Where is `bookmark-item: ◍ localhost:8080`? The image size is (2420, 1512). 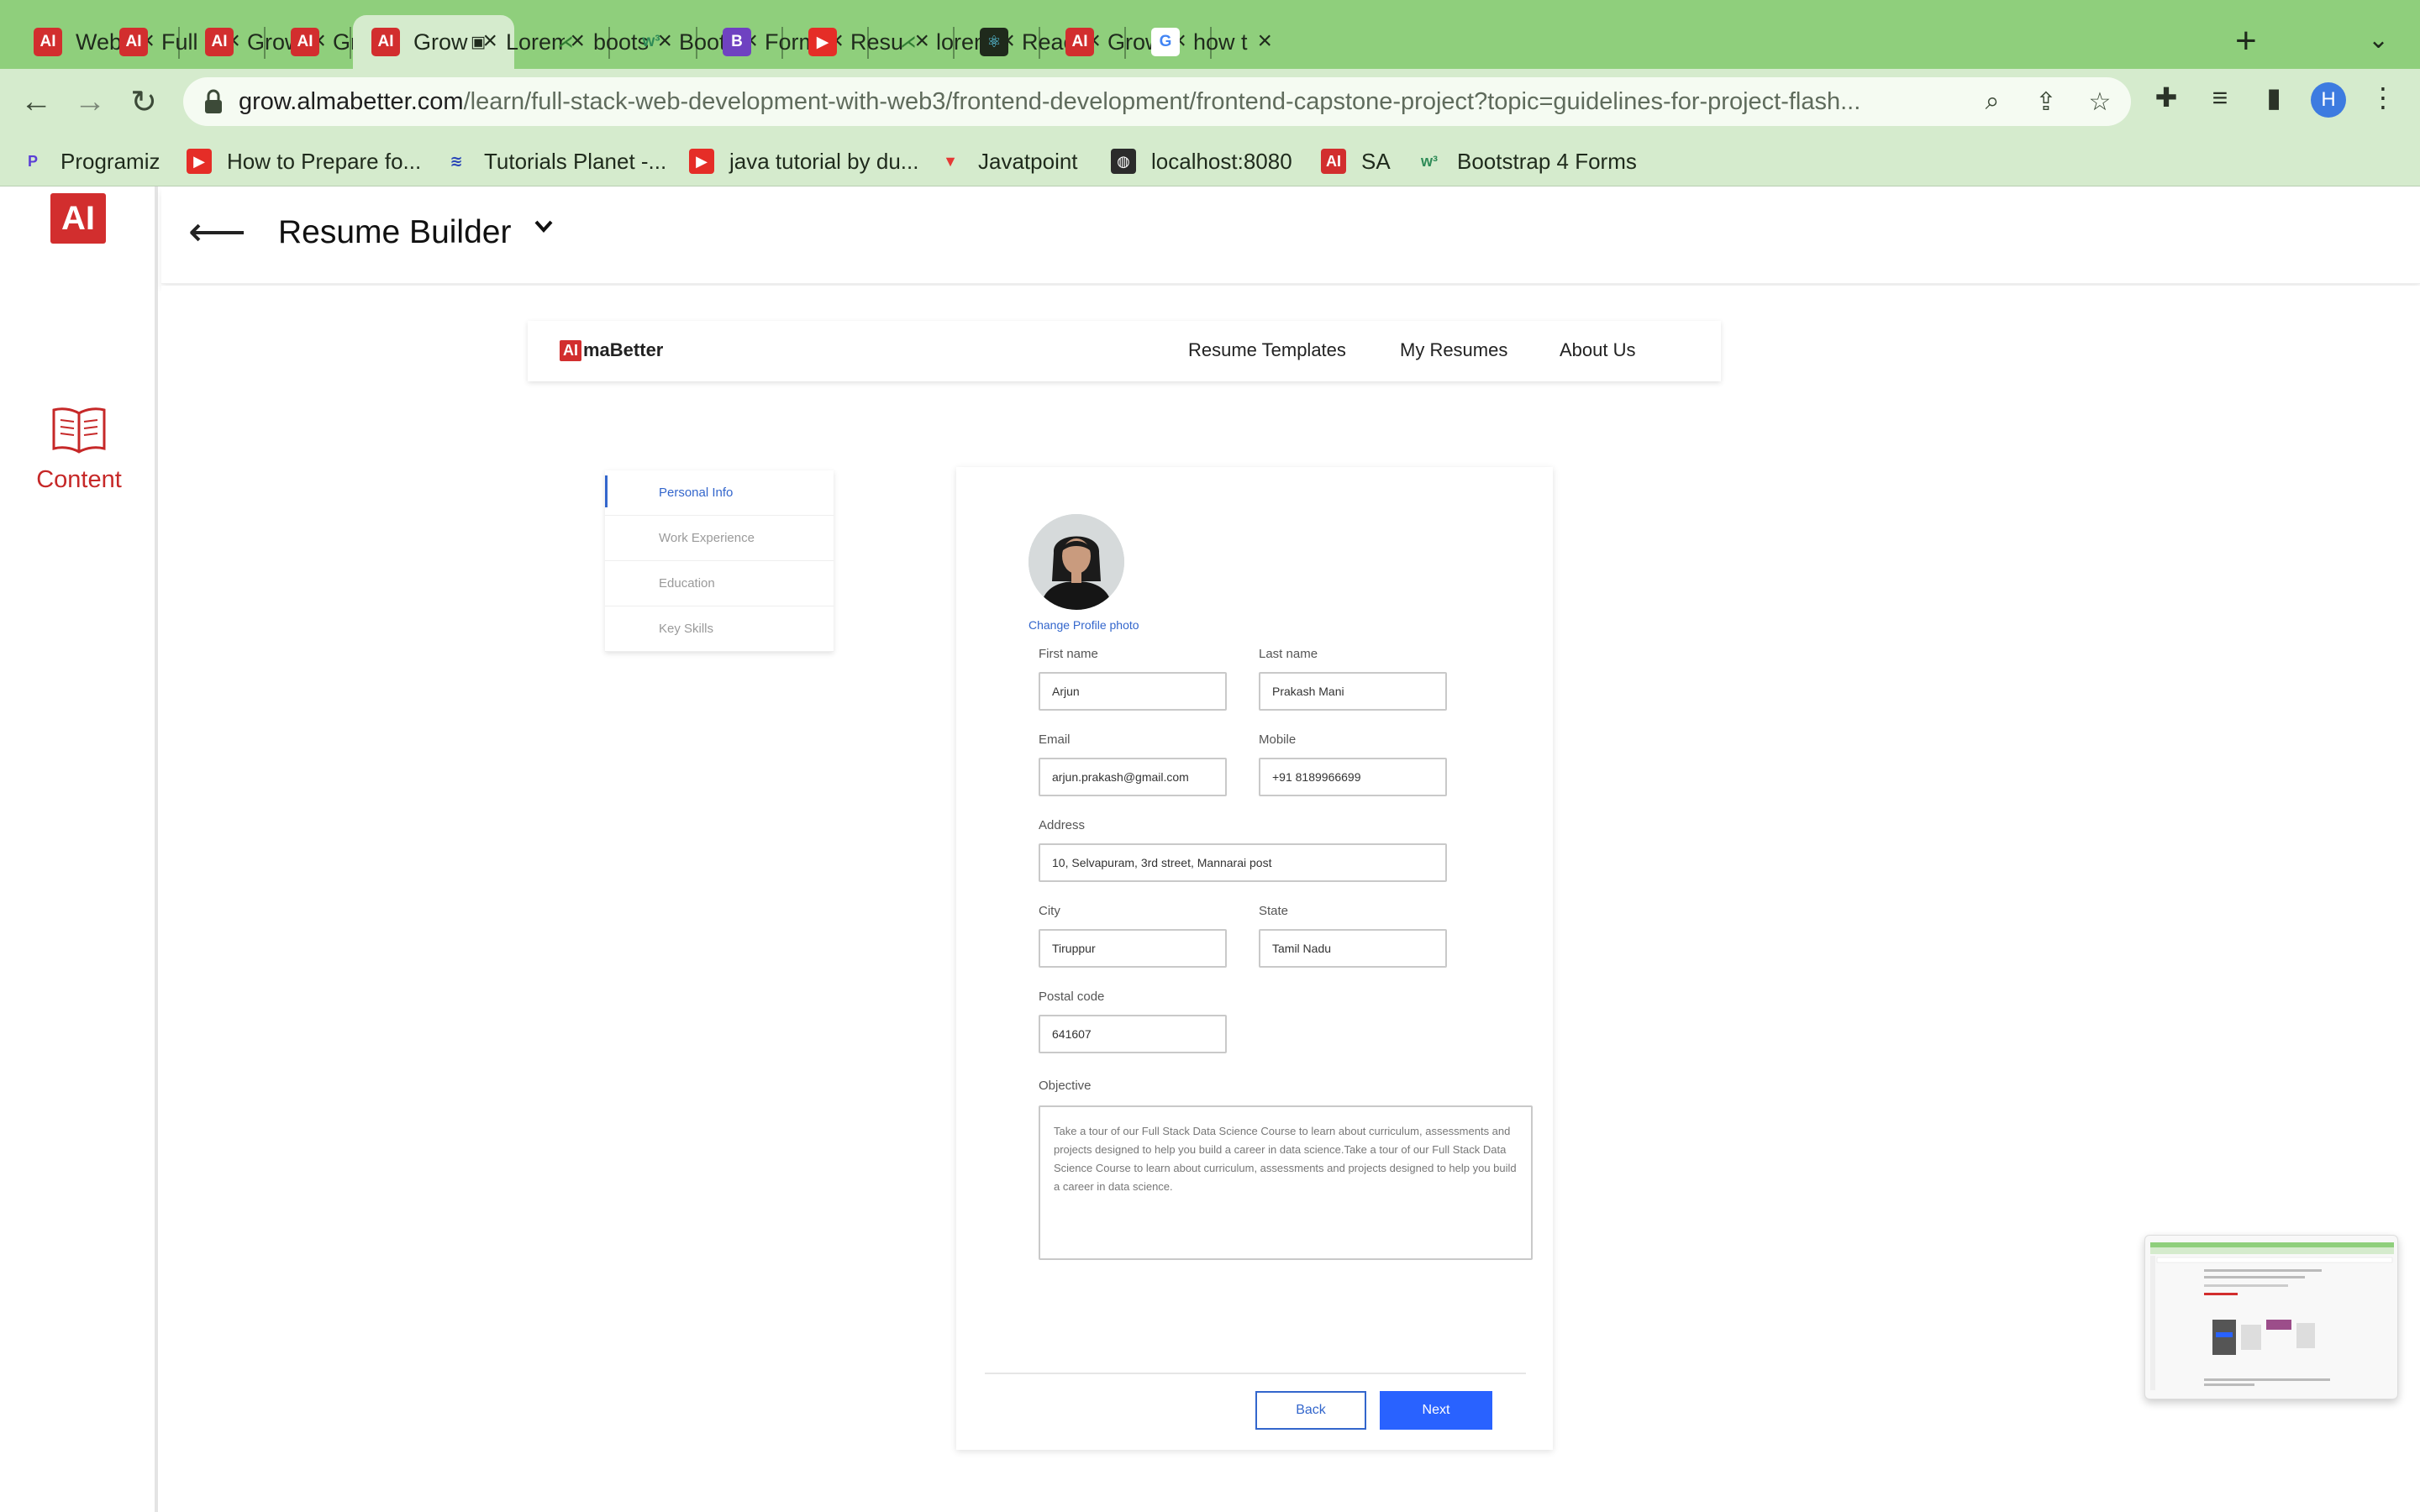
bookmark-item: ◍ localhost:8080 is located at coordinates (1201, 161).